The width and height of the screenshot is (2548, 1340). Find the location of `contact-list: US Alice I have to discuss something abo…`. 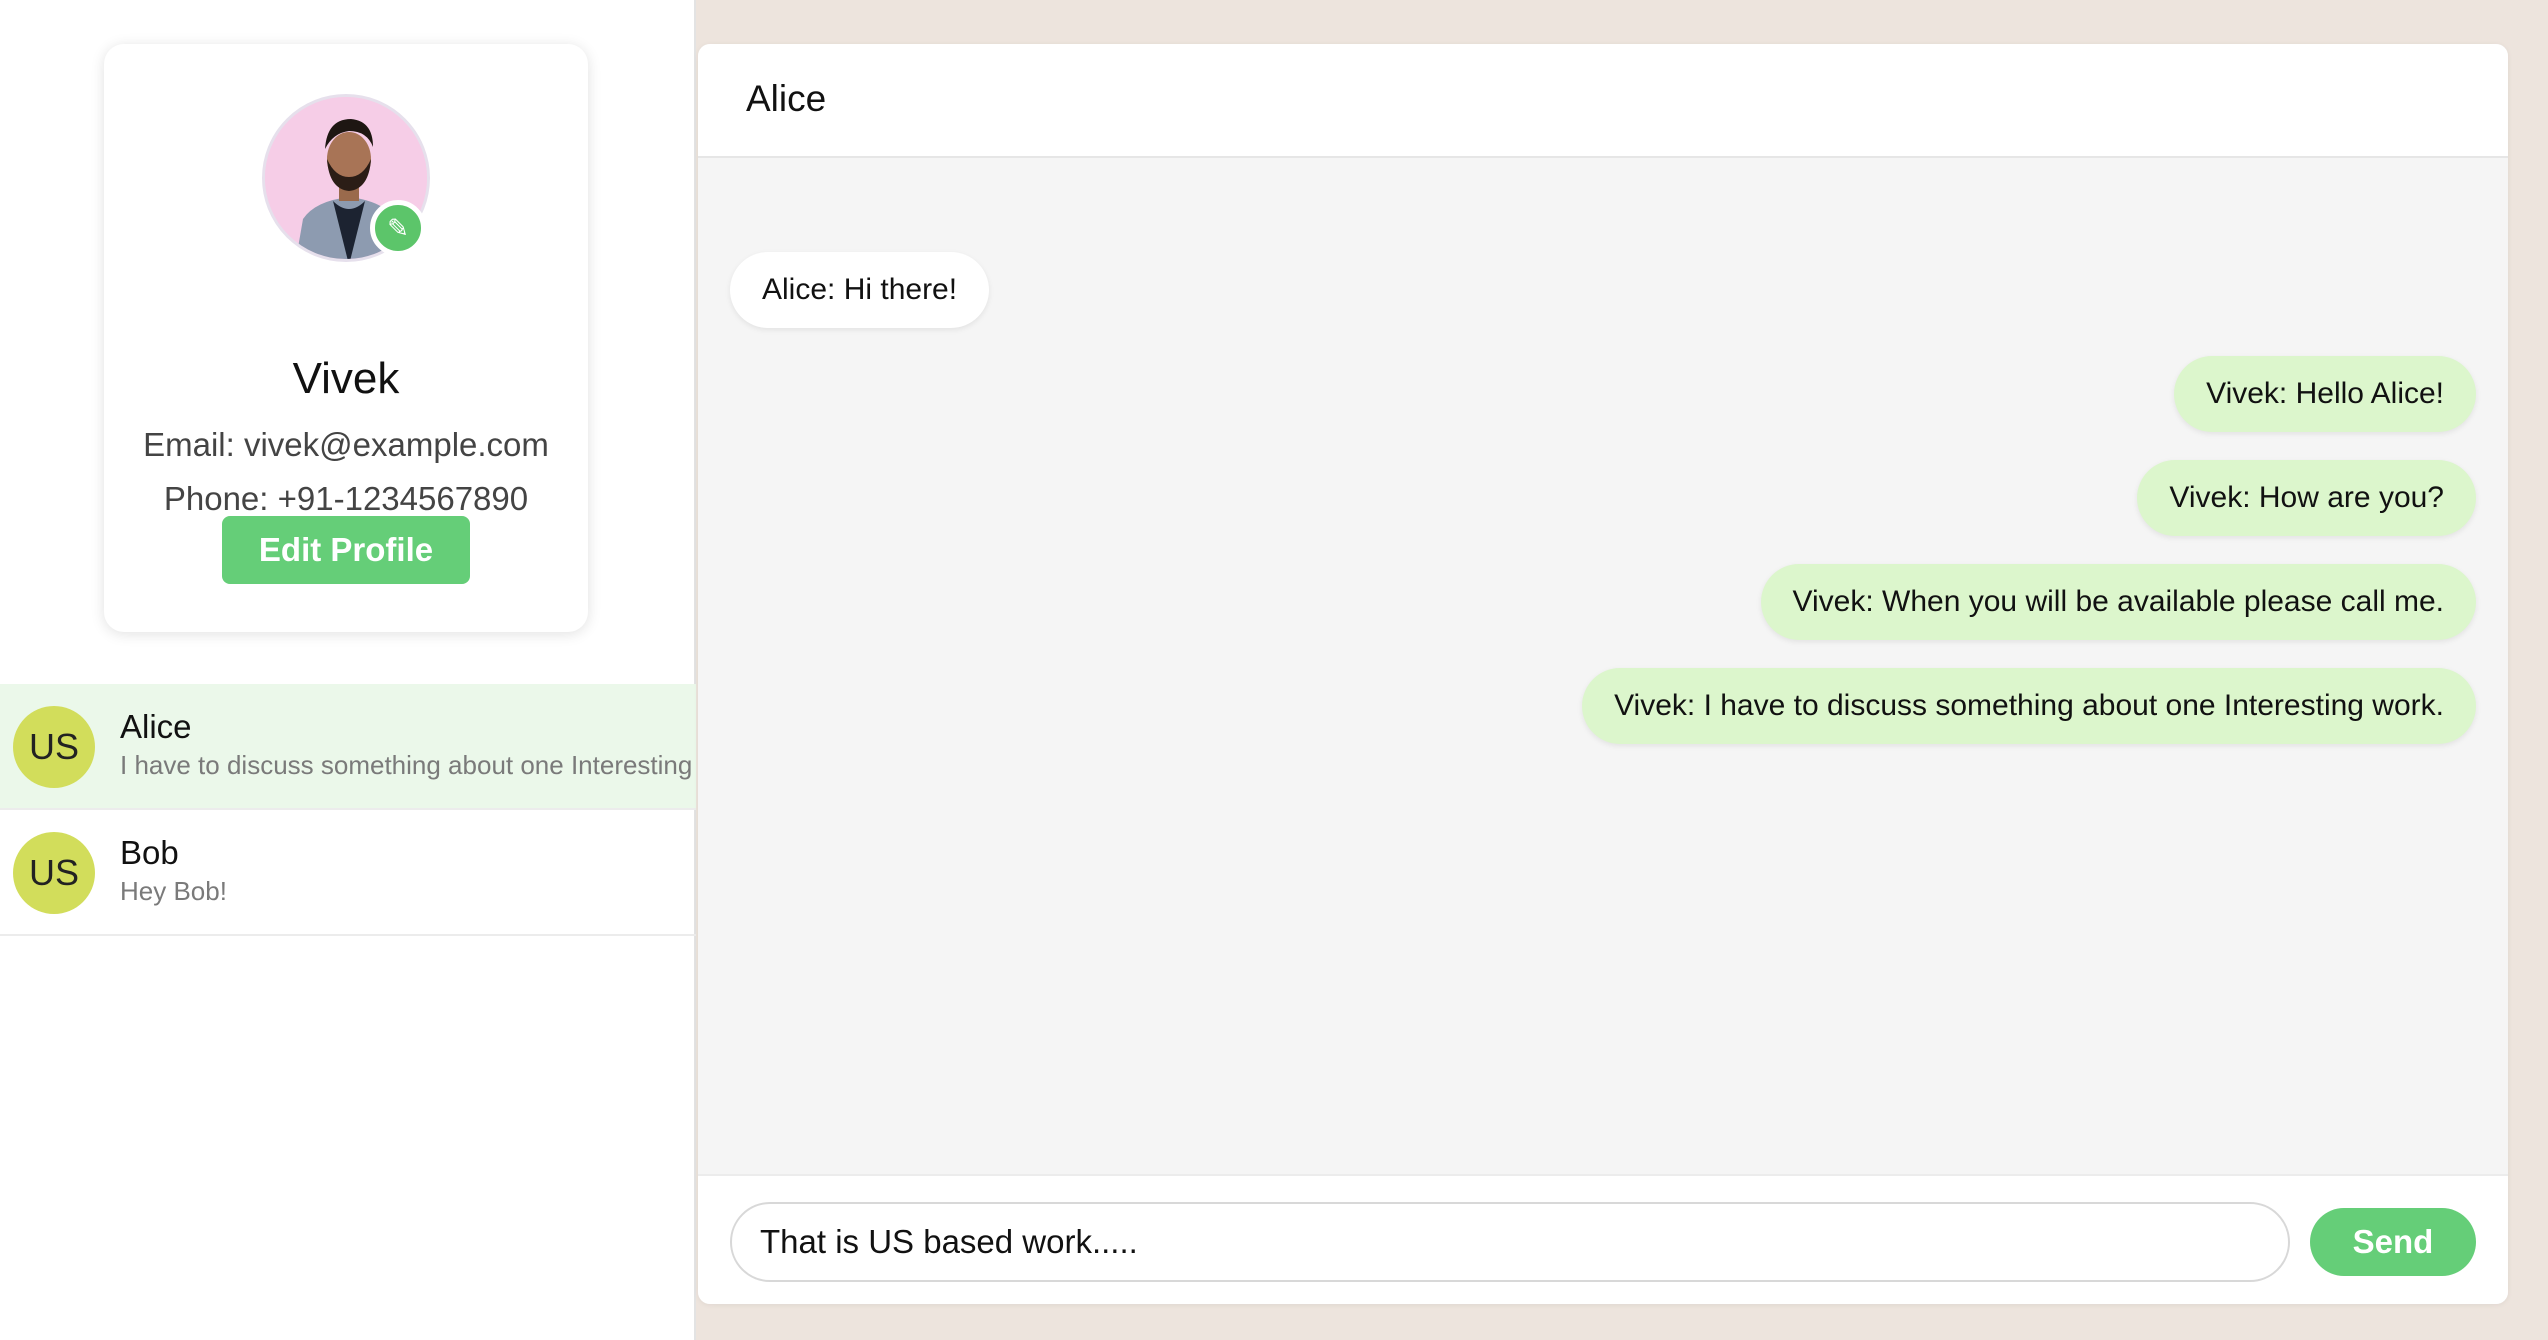

contact-list: US Alice I have to discuss something abo… is located at coordinates (348, 810).